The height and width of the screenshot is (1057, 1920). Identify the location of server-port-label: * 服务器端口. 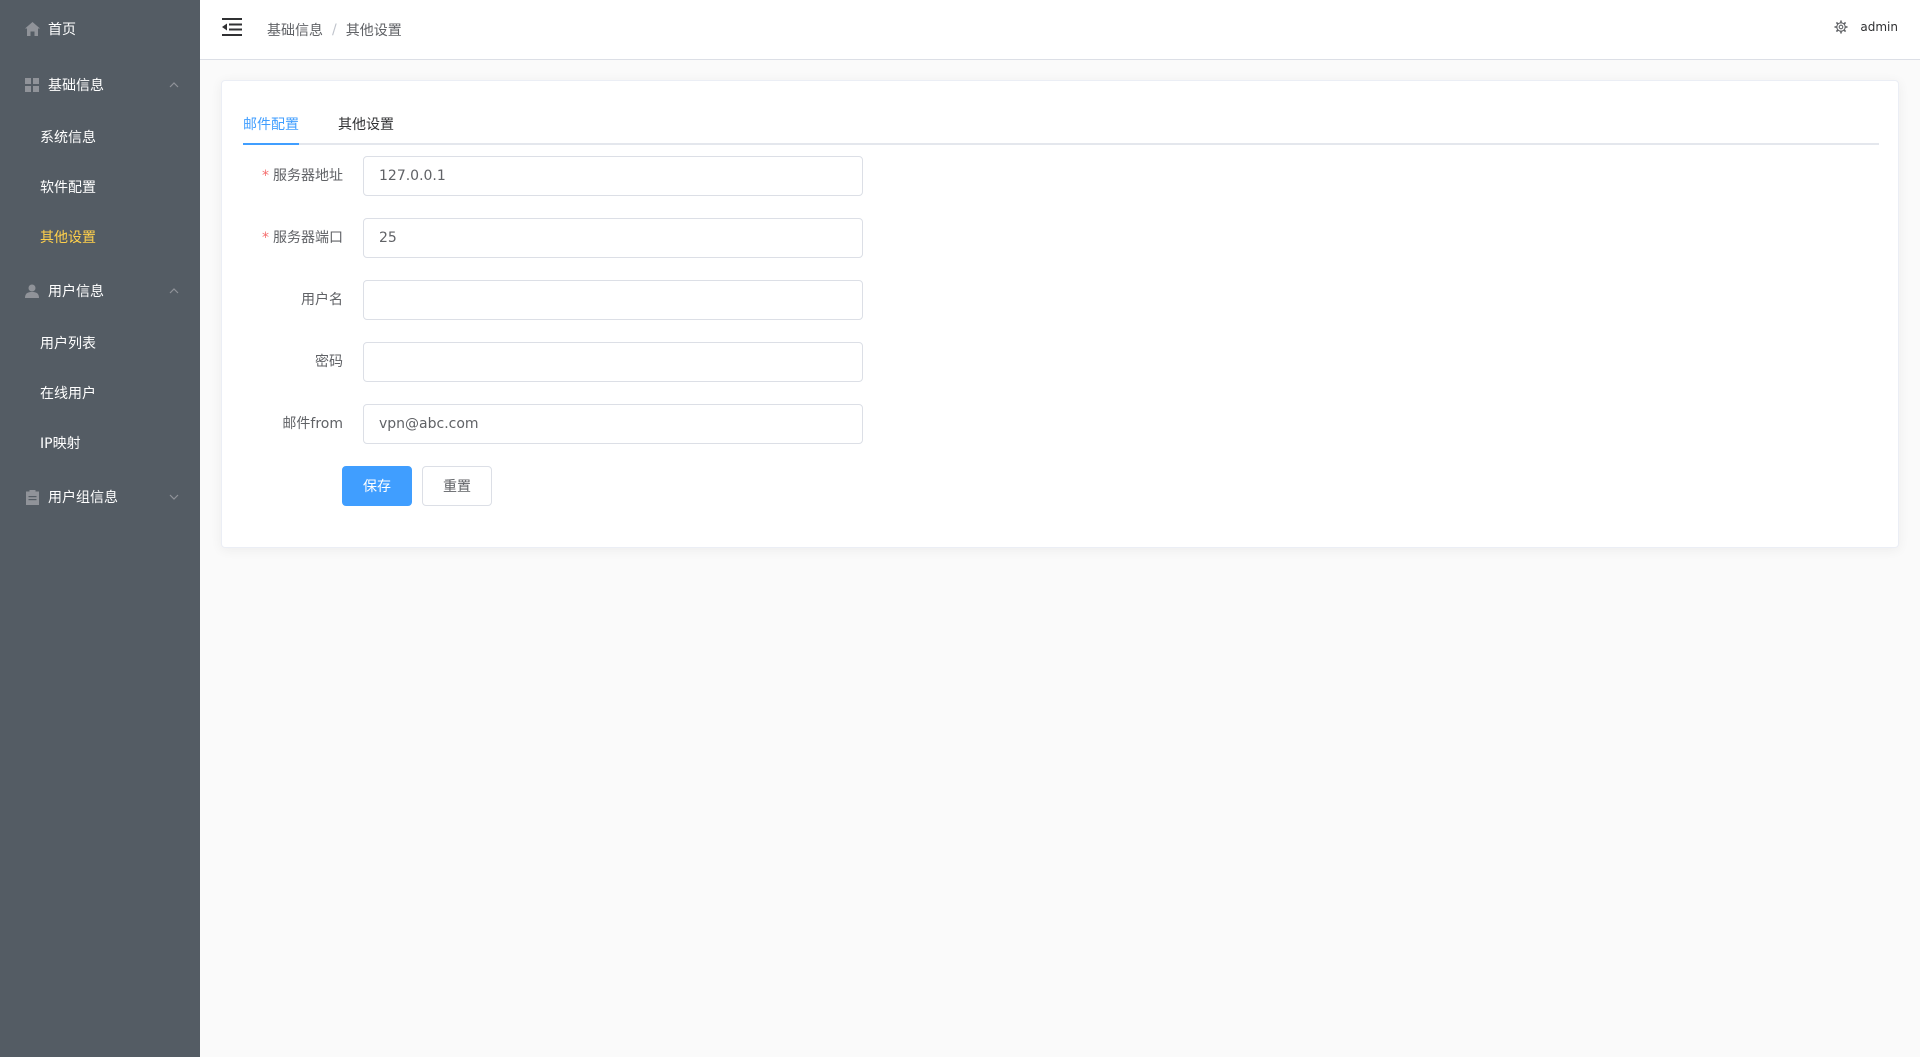
(302, 238).